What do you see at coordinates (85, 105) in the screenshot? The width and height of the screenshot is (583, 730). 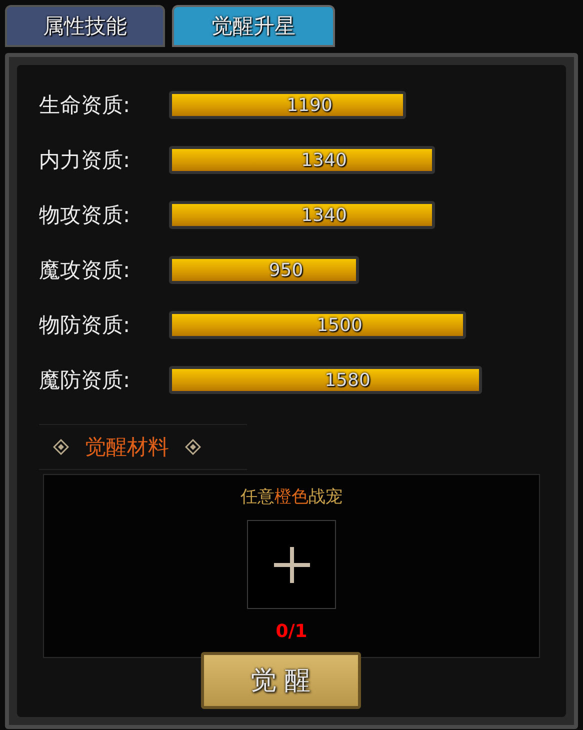 I see `attribute-label: 生命资质:` at bounding box center [85, 105].